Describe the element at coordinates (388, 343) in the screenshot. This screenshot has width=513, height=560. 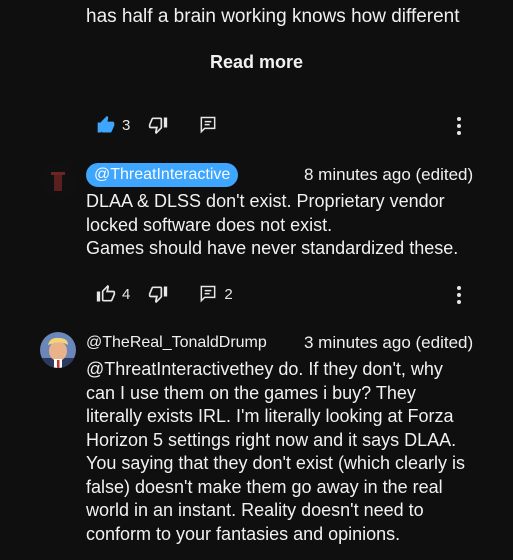
I see `comment-timestamp: 3 minutes ago (edited)` at that location.